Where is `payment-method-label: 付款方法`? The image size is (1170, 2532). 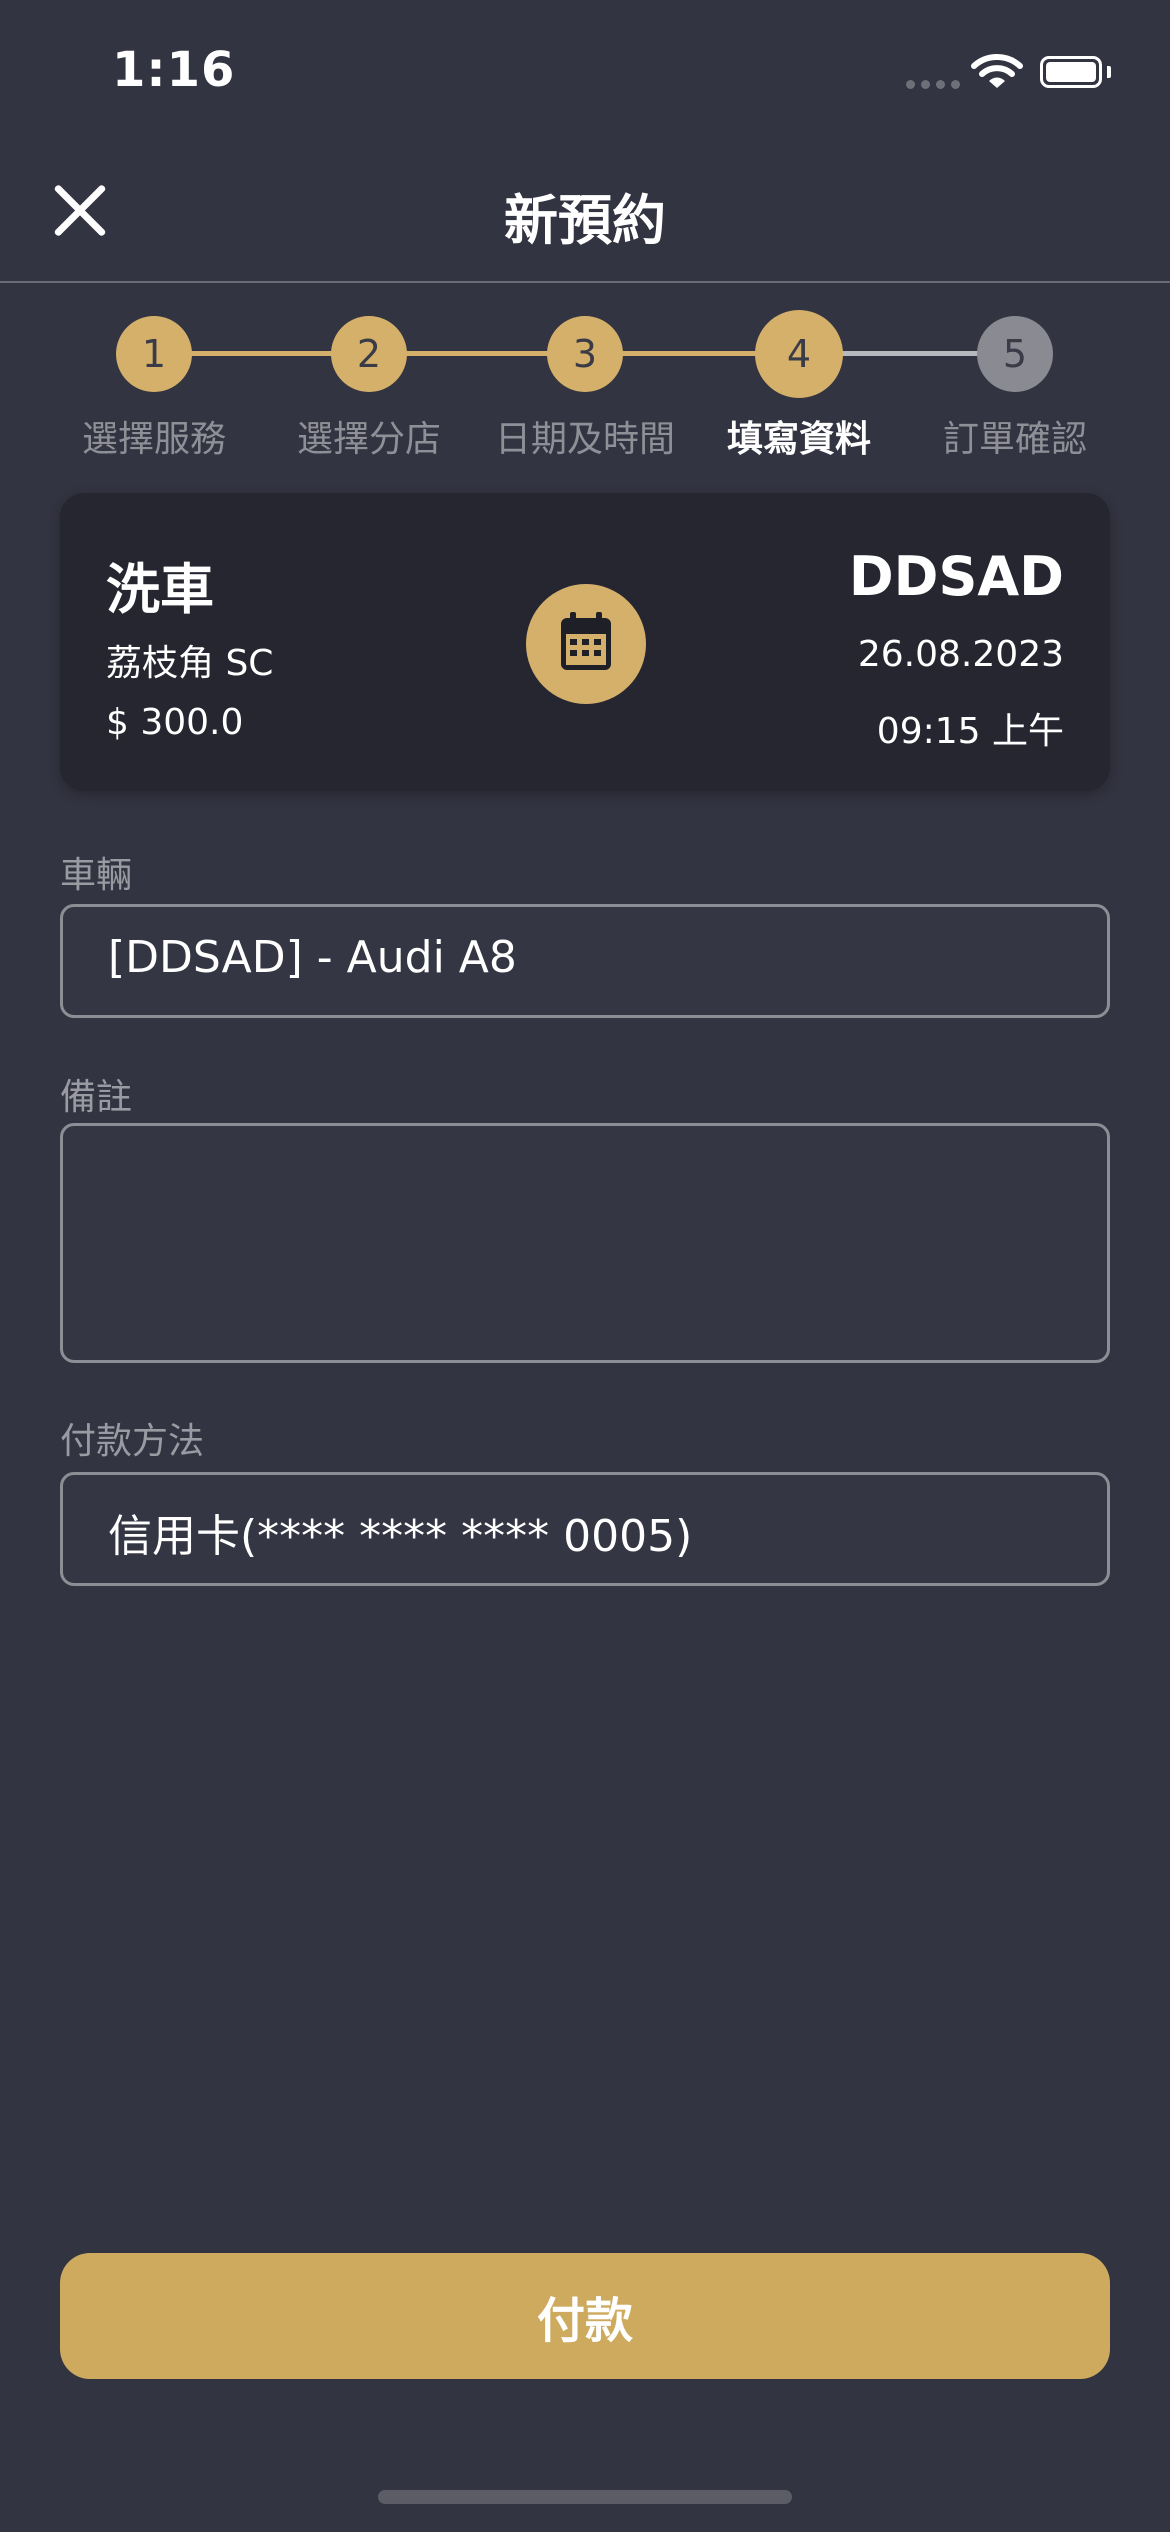
payment-method-label: 付款方法 is located at coordinates (132, 1441).